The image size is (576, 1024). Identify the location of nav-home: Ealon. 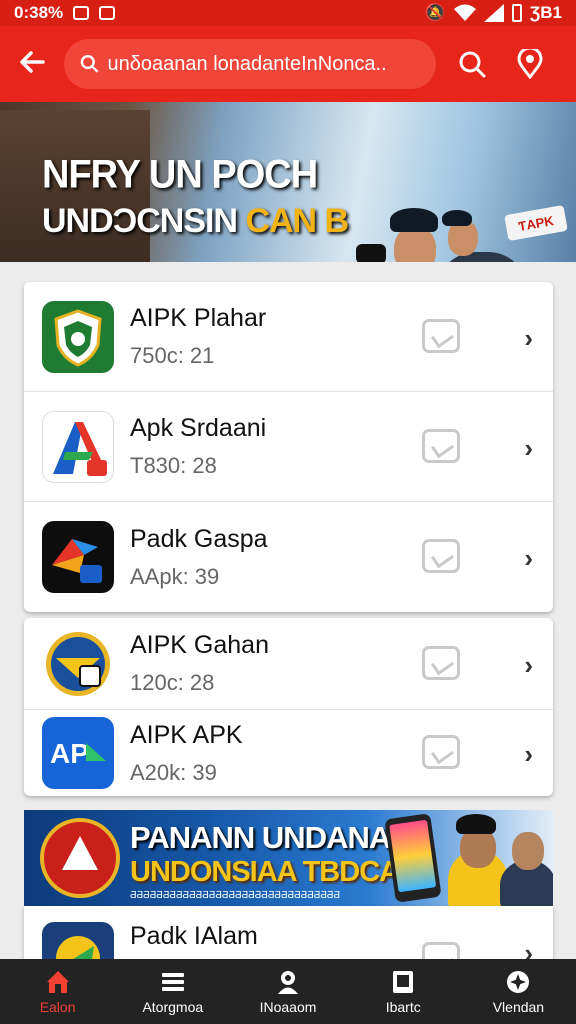
(57, 991).